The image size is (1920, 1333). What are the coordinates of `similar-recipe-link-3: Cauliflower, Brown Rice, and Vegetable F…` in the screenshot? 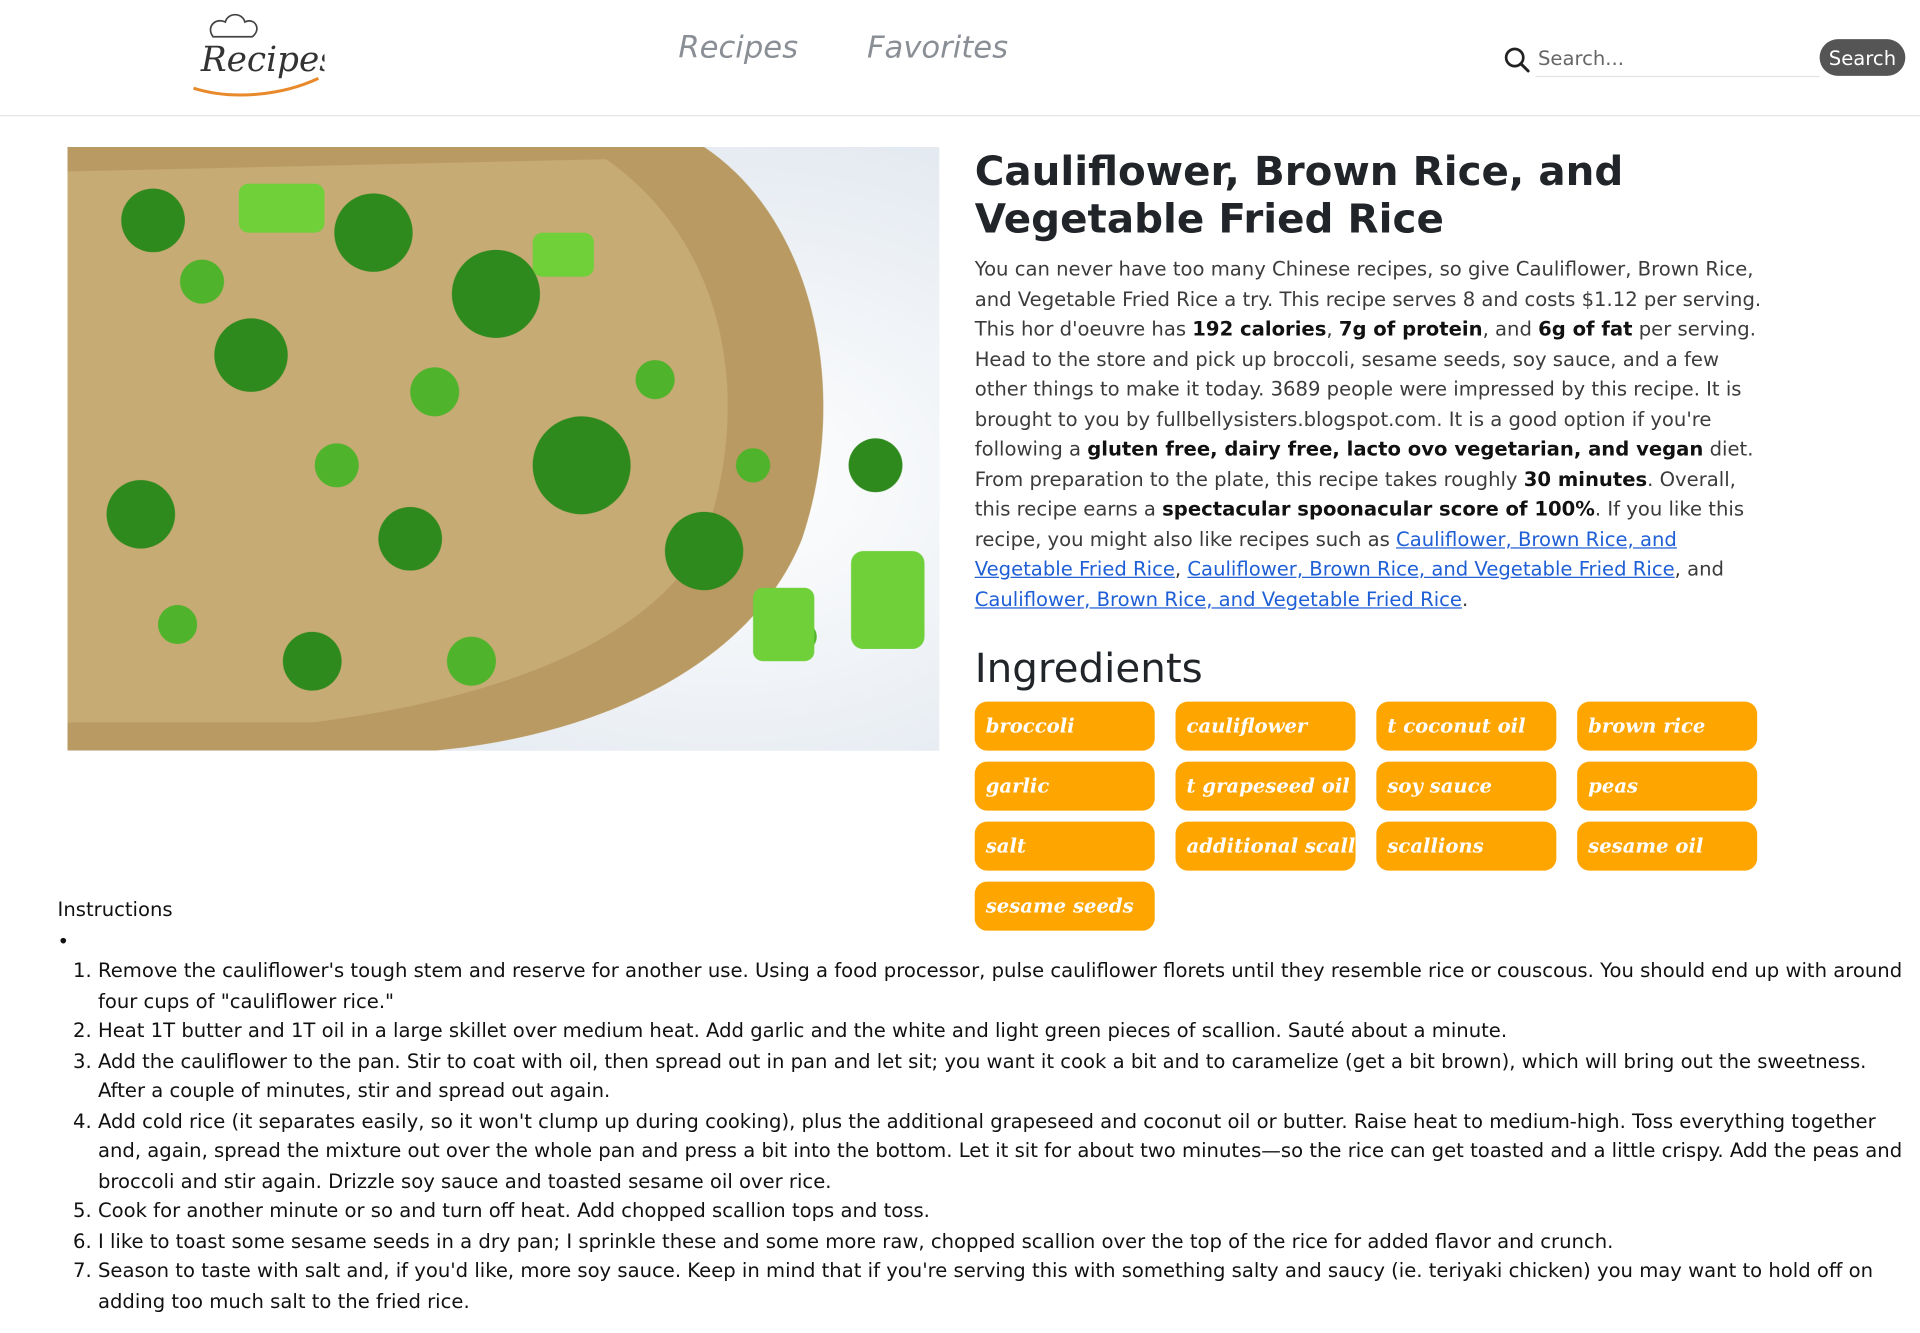 It's located at (1218, 598).